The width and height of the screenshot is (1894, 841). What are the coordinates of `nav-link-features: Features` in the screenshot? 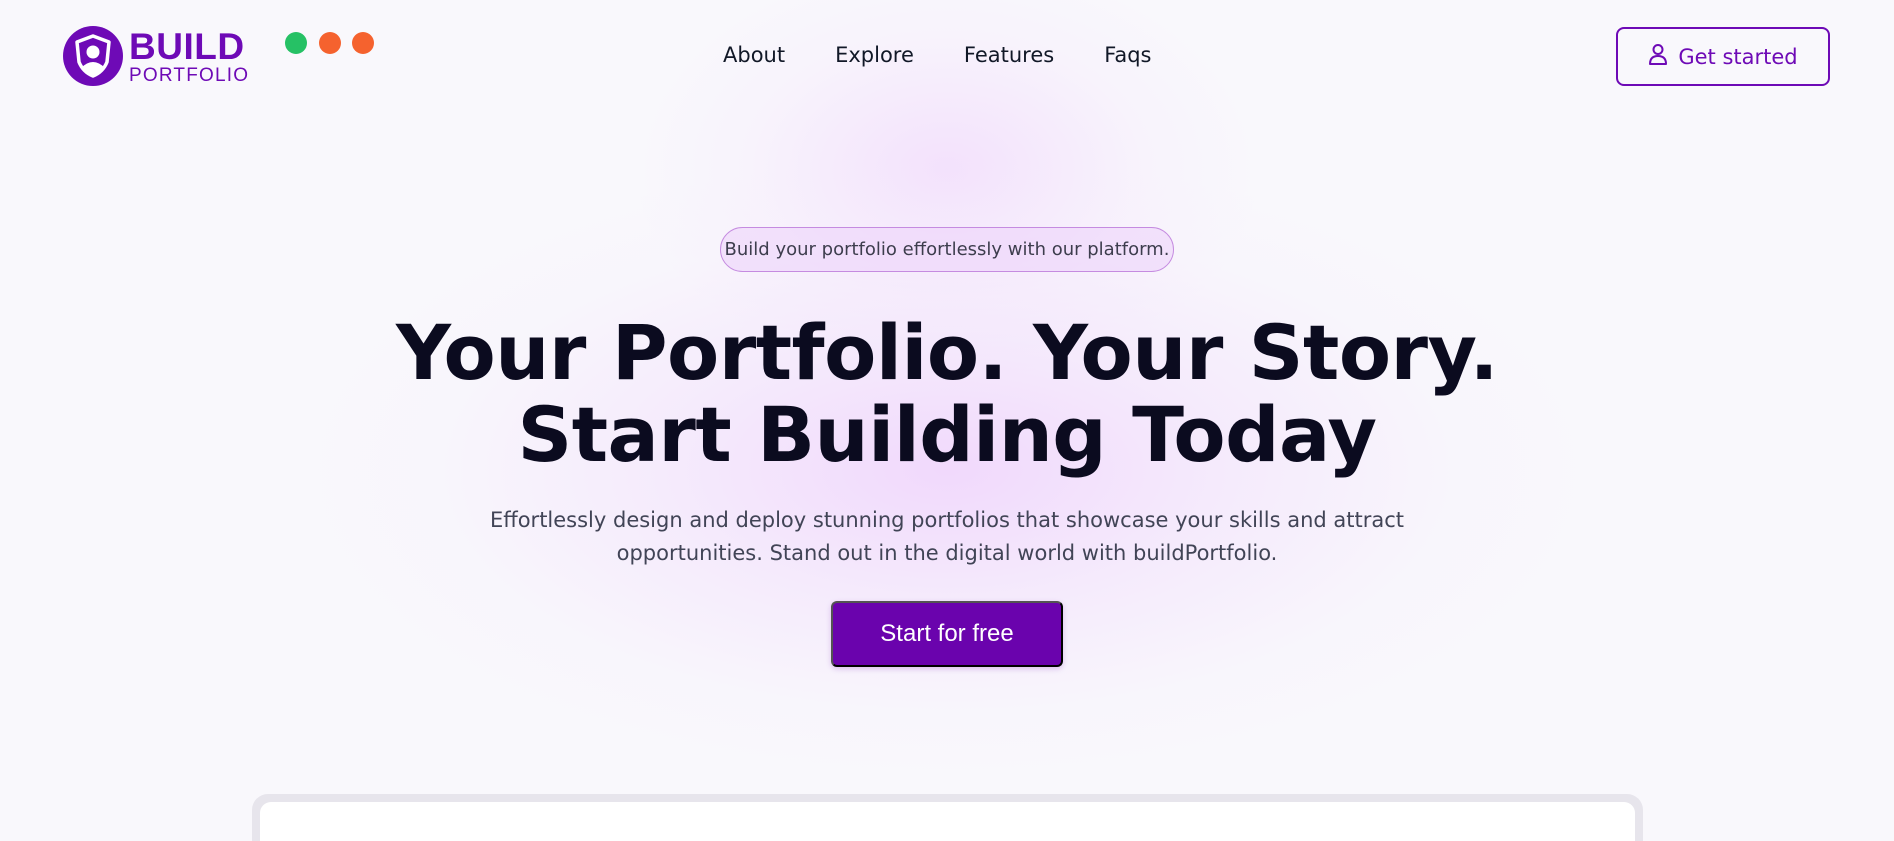 It's located at (1009, 55).